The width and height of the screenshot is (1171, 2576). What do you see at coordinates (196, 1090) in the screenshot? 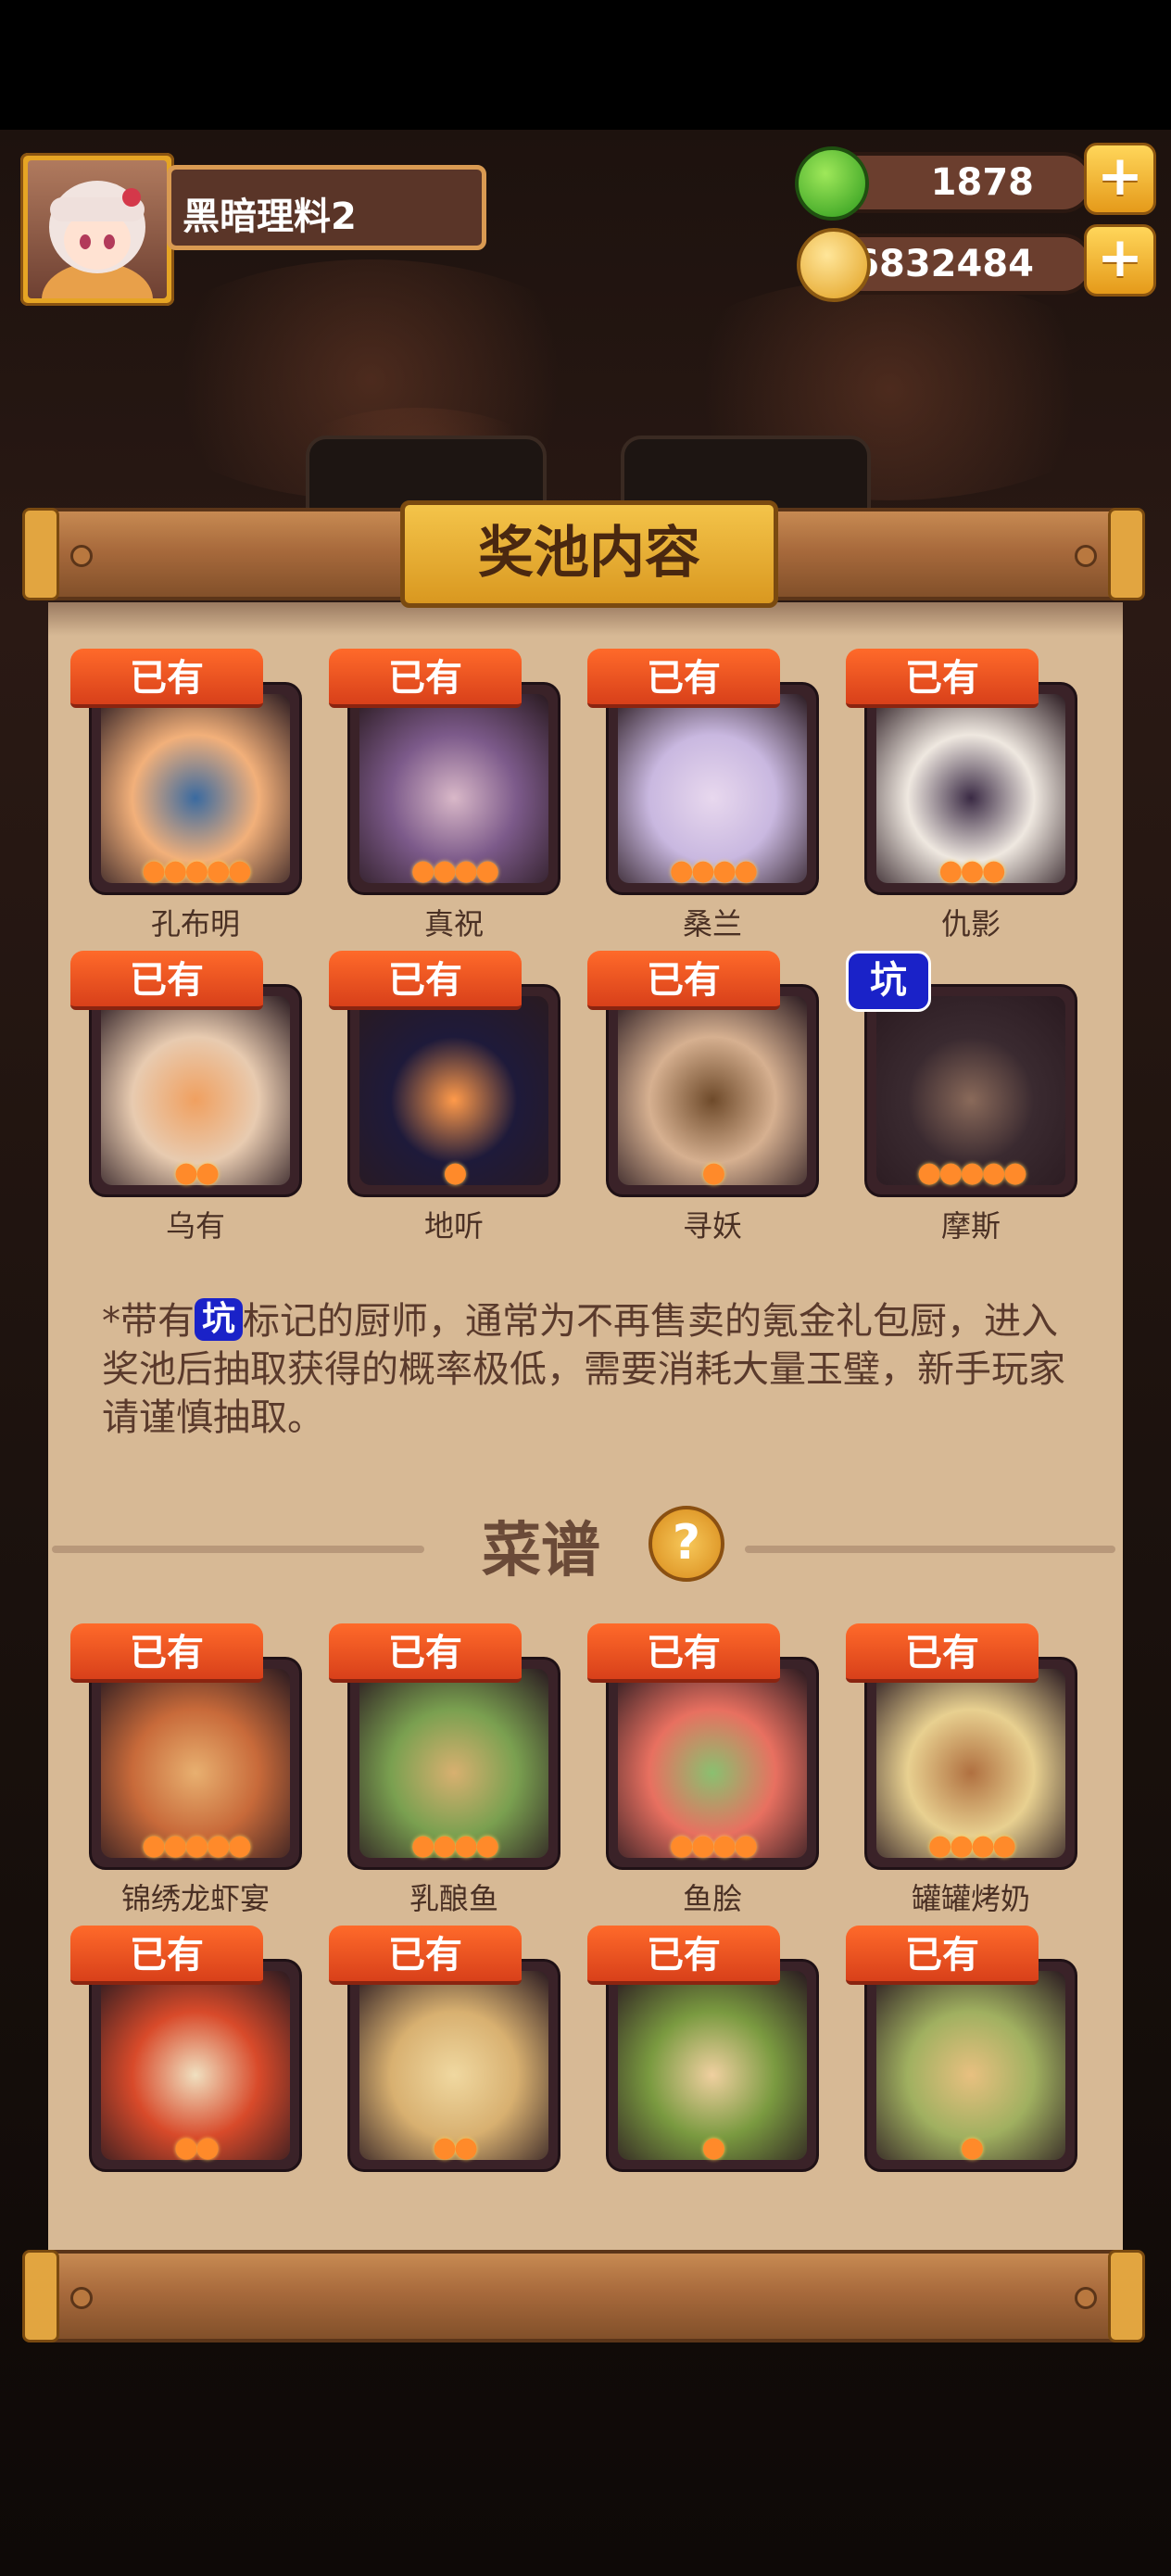
I see `chef-card: ●●` at bounding box center [196, 1090].